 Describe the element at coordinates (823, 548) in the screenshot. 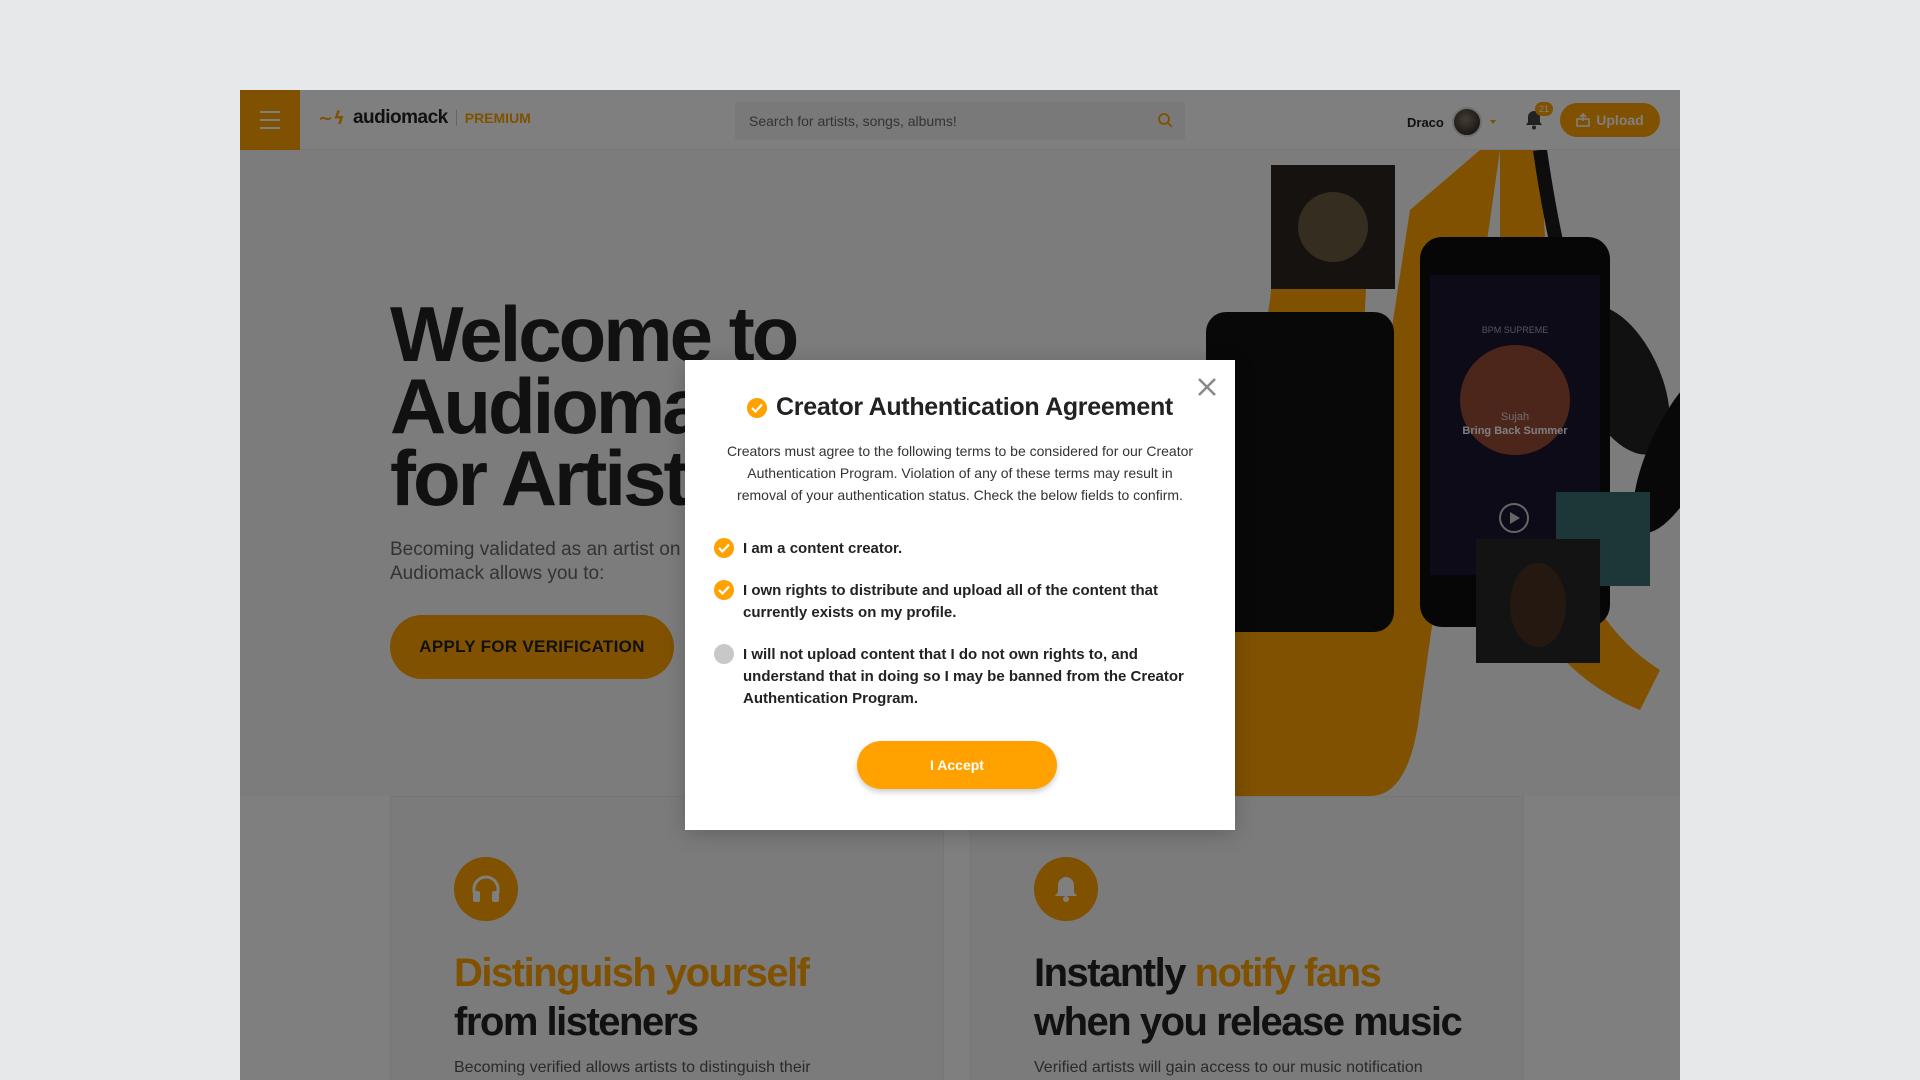

I see `term-label: I am a content creator.` at that location.